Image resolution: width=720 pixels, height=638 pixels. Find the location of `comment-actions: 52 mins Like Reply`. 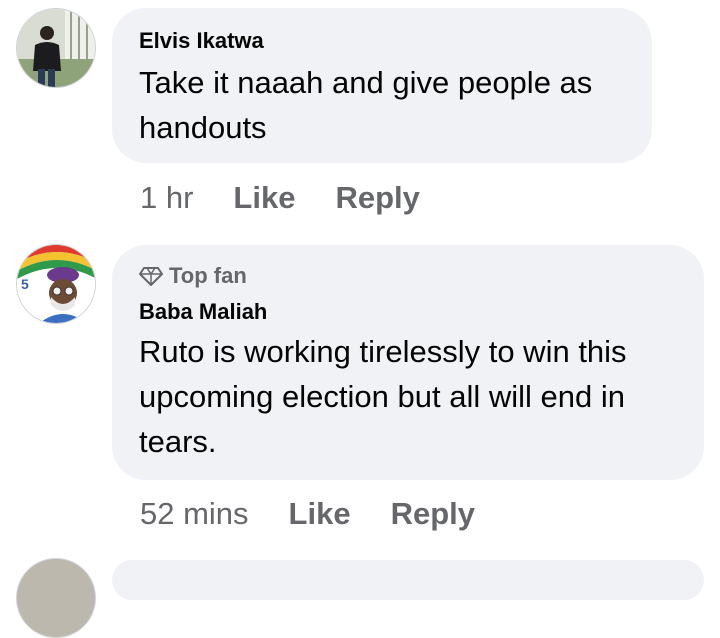

comment-actions: 52 mins Like Reply is located at coordinates (307, 514).